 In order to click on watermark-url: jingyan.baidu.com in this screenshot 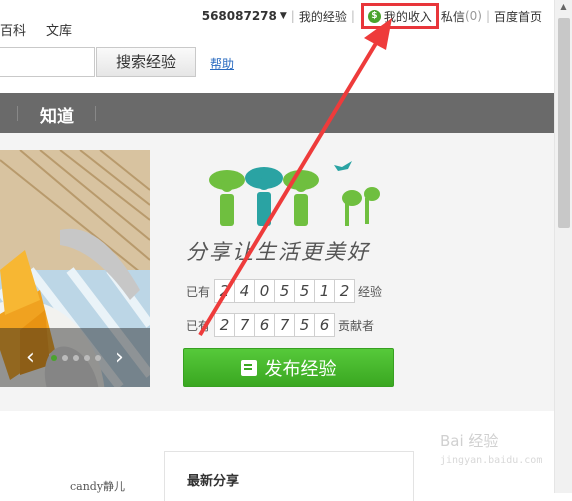, I will do `click(491, 460)`.